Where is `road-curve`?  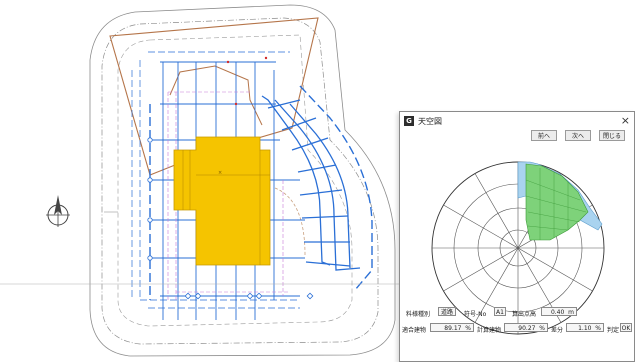
road-curve is located at coordinates (290, 221).